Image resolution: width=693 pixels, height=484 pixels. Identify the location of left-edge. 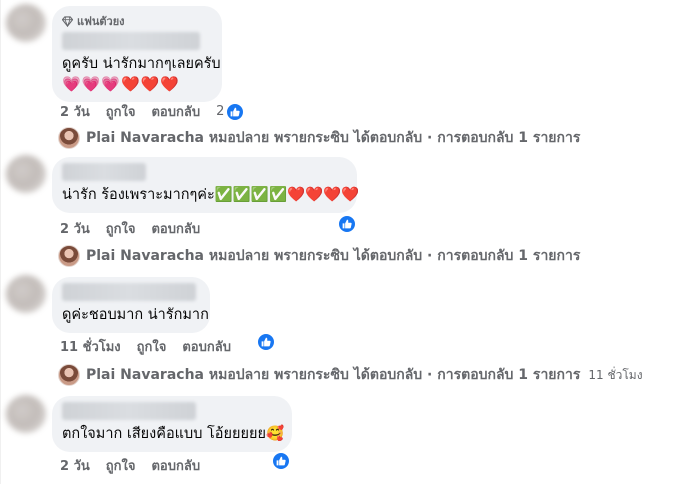
(0, 242).